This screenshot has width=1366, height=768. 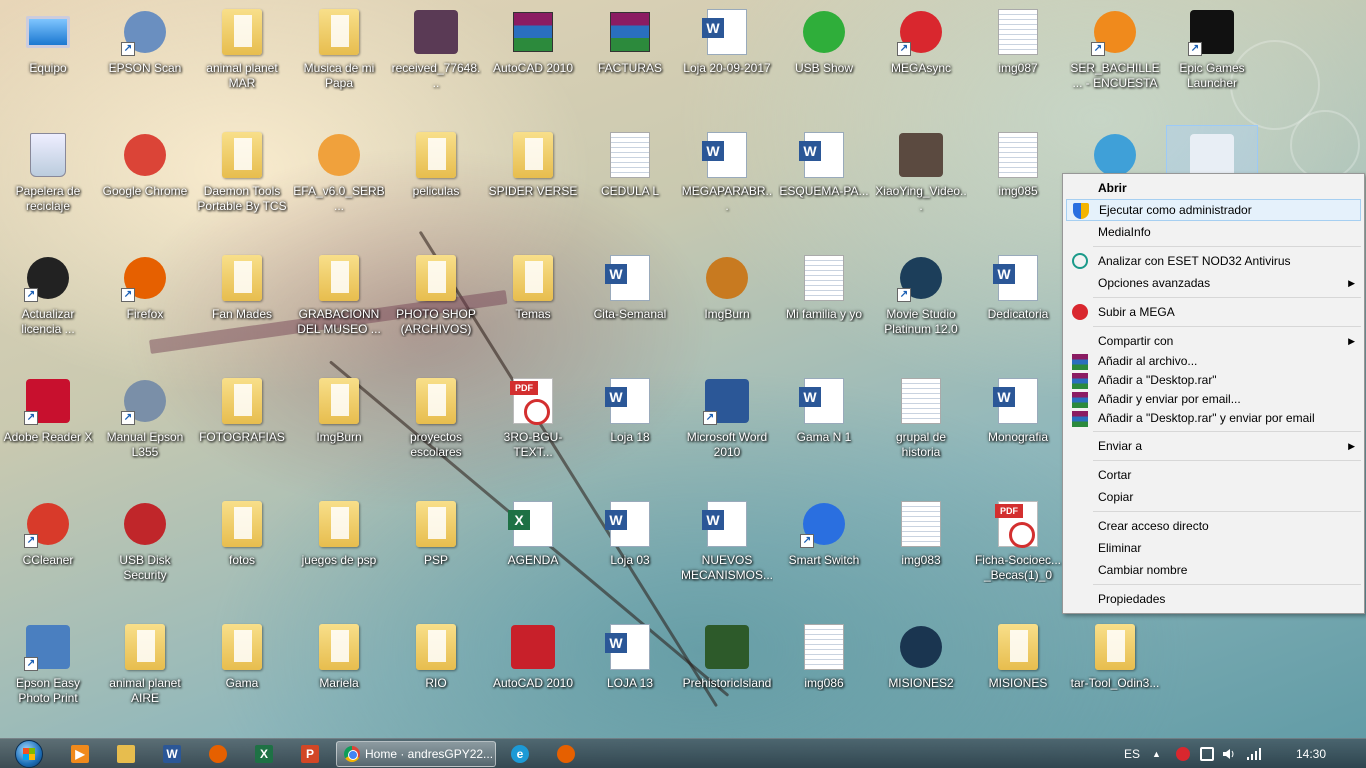 What do you see at coordinates (339, 549) in the screenshot?
I see `desktop-icon: juegos de psp` at bounding box center [339, 549].